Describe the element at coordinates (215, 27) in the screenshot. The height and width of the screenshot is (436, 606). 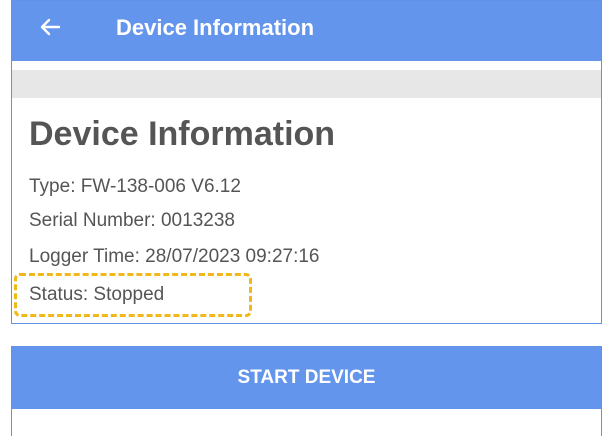
I see `app-bar-title: Device Information` at that location.